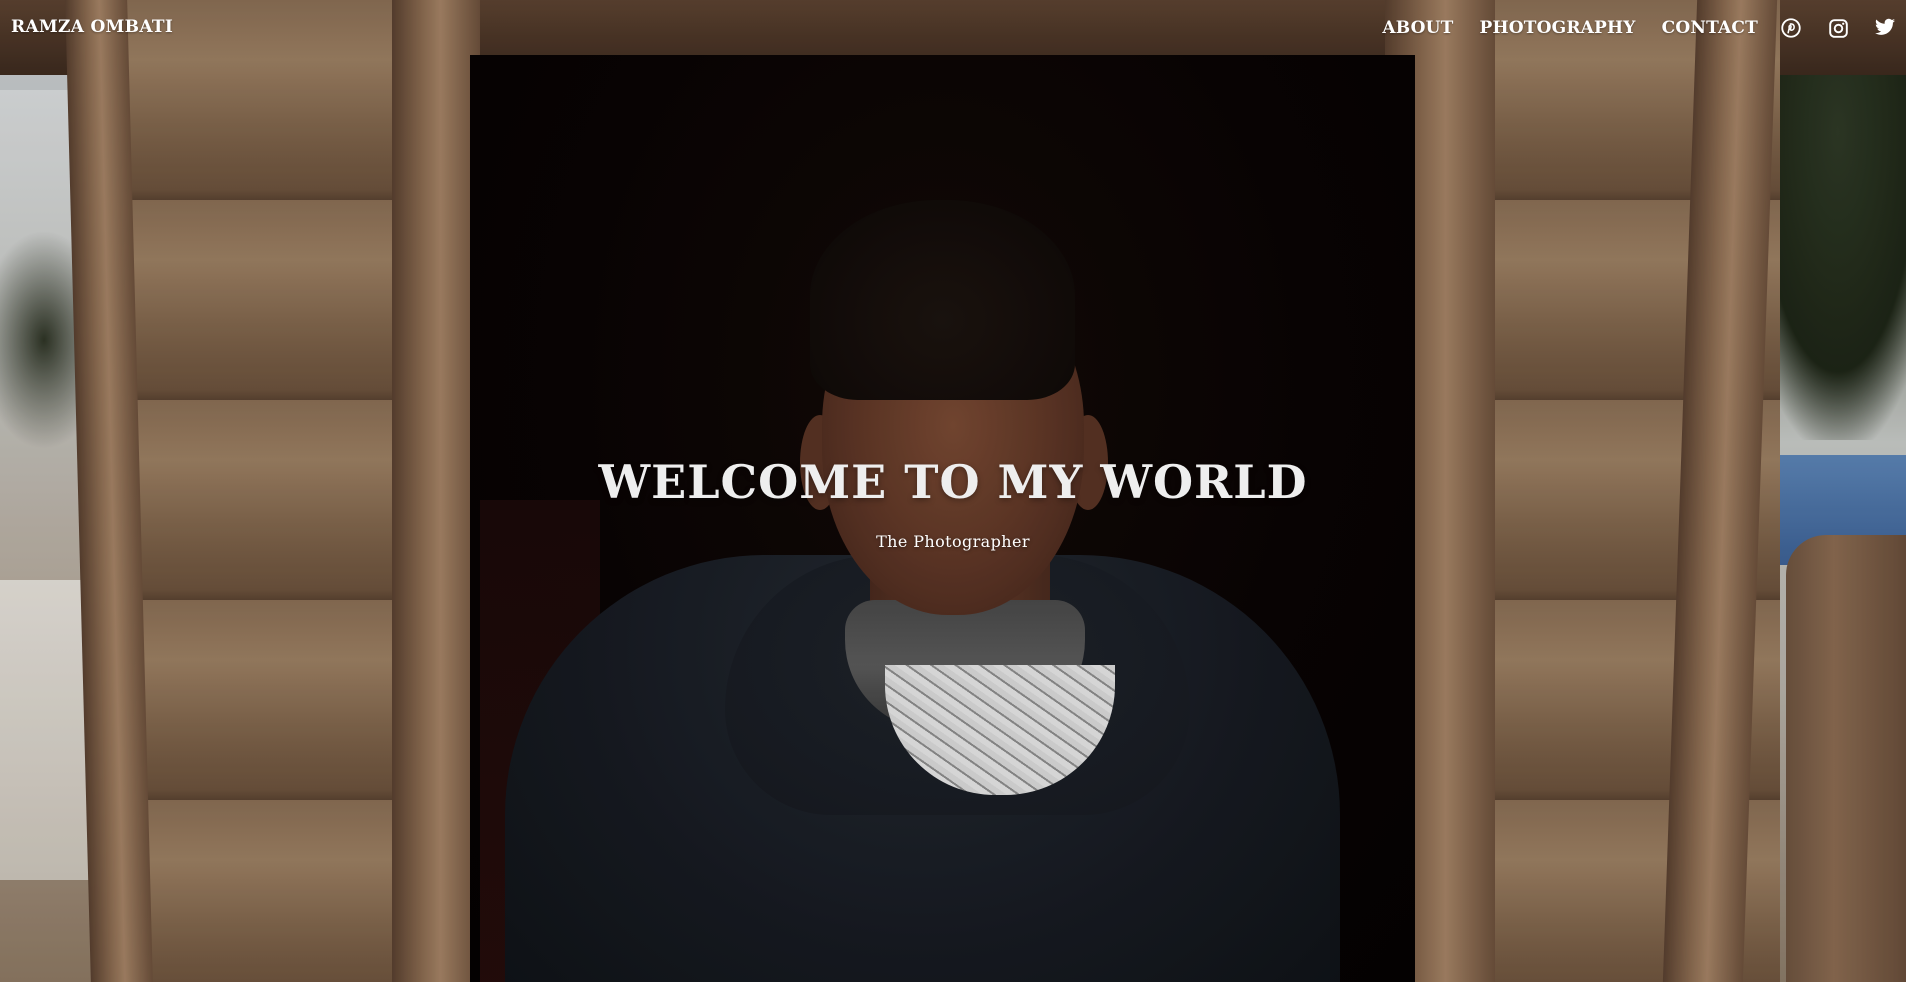  I want to click on brand-logo-link: RAMZA OMBATI, so click(92, 27).